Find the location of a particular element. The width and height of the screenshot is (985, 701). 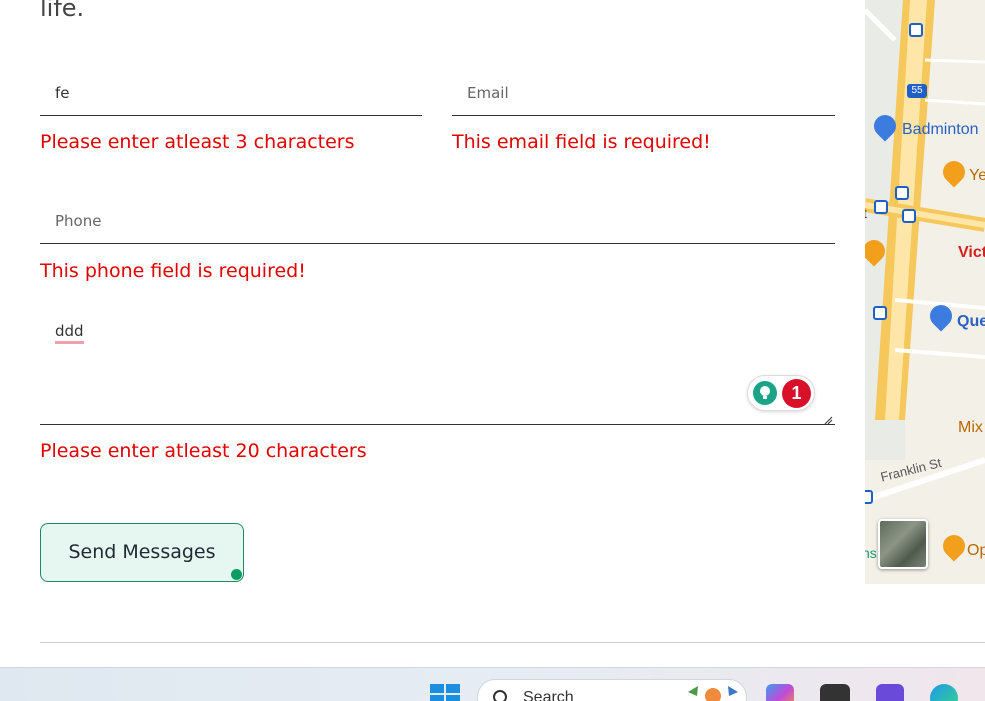

send-button-label: Send Messages is located at coordinates (142, 552).